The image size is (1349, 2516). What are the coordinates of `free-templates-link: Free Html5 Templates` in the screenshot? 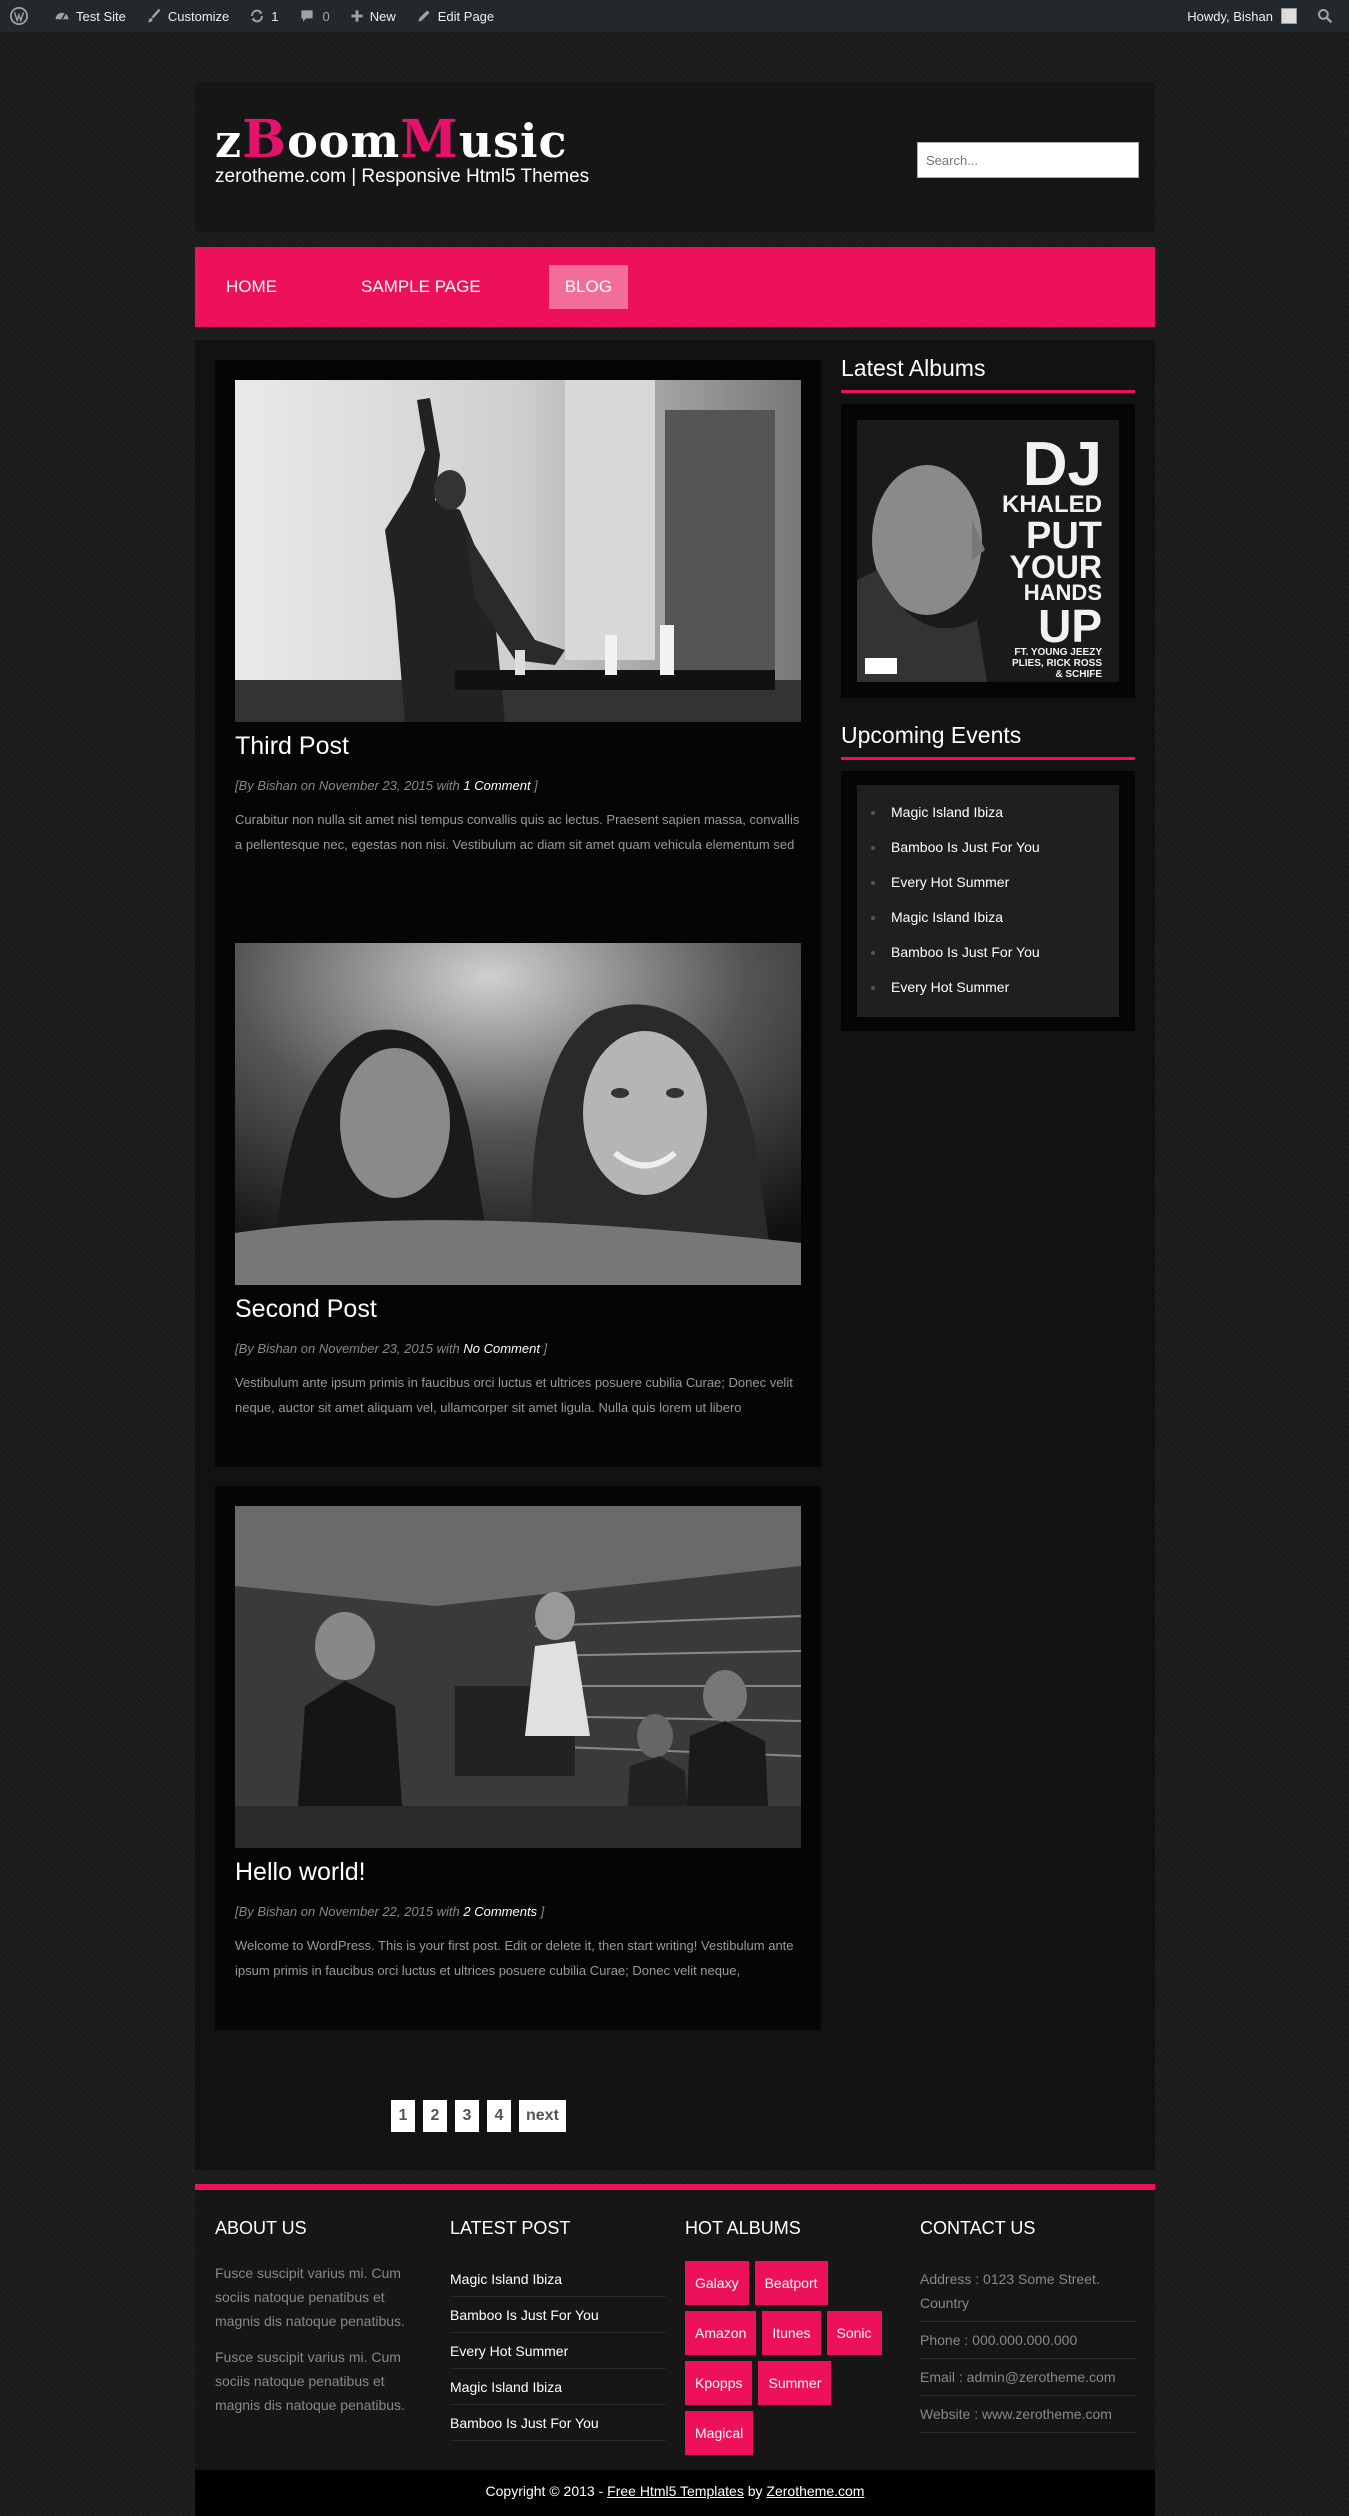 It's located at (675, 2491).